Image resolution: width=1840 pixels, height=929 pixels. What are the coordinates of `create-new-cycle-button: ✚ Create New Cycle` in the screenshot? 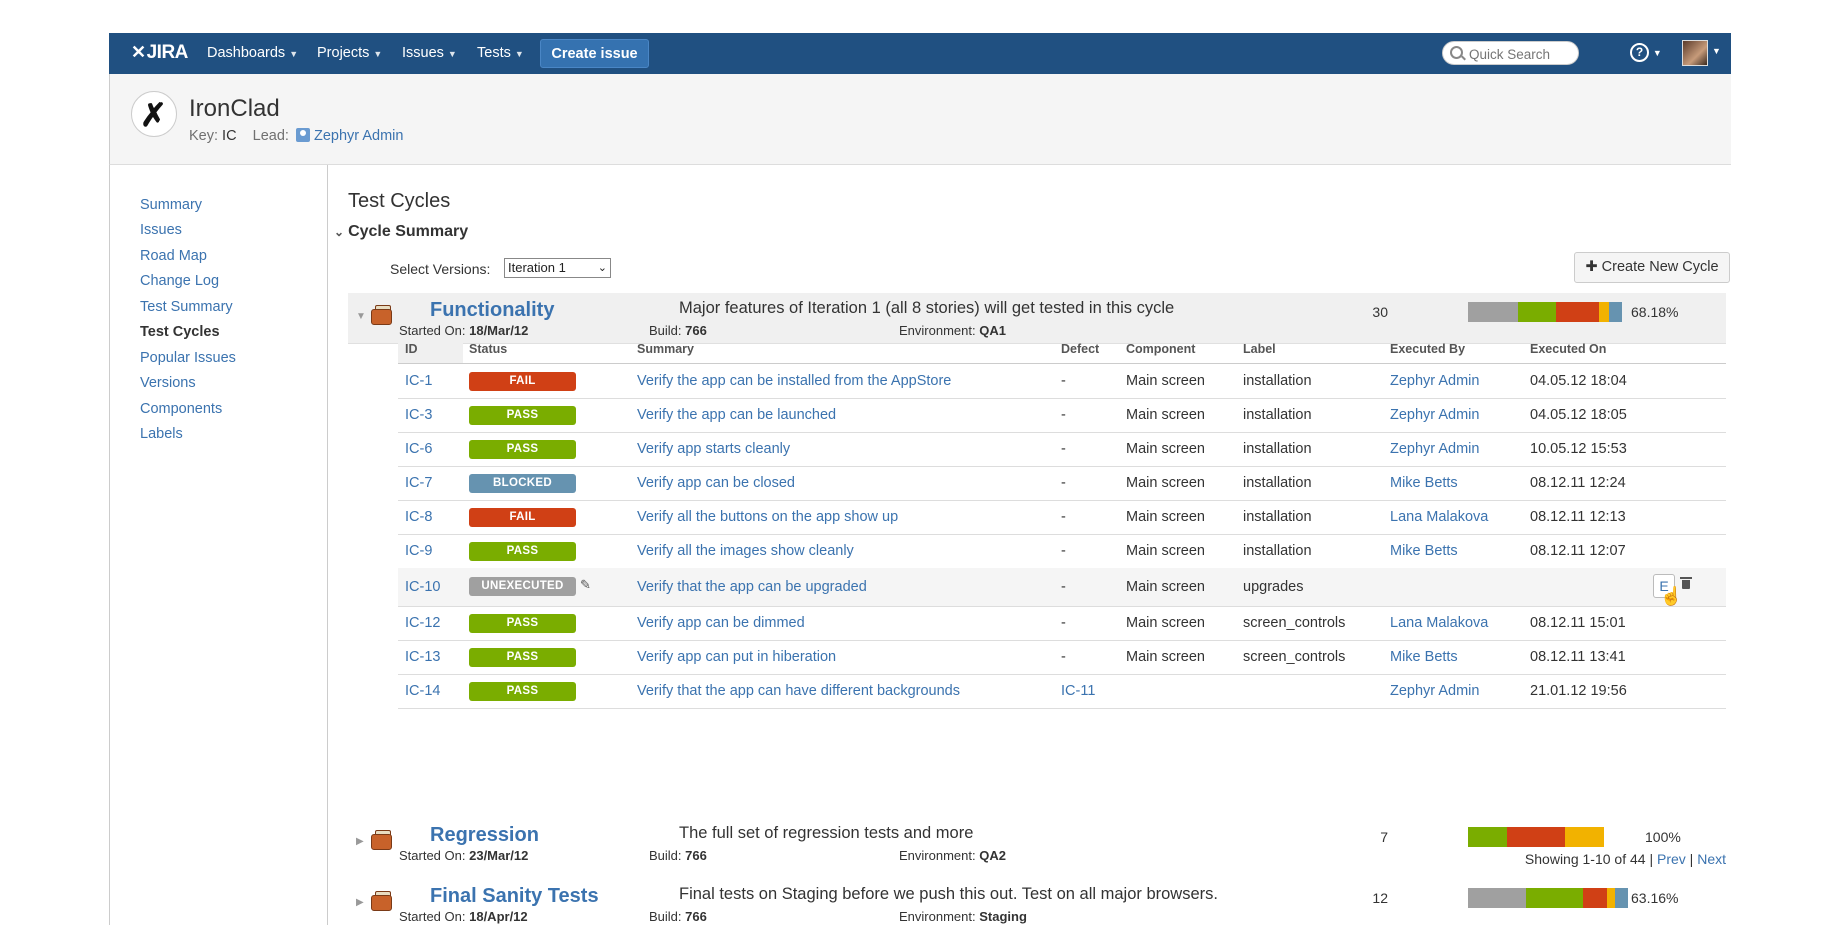 It's located at (1652, 267).